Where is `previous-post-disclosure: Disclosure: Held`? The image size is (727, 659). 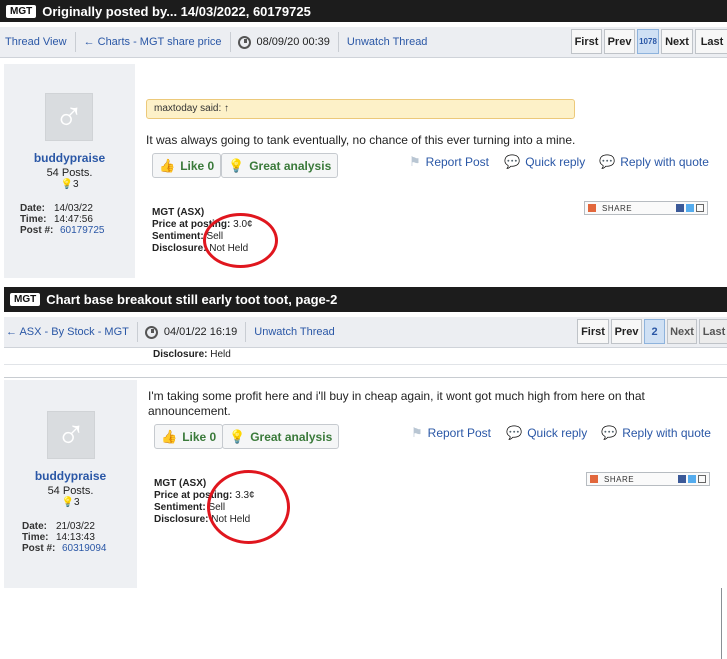
previous-post-disclosure: Disclosure: Held is located at coordinates (192, 354).